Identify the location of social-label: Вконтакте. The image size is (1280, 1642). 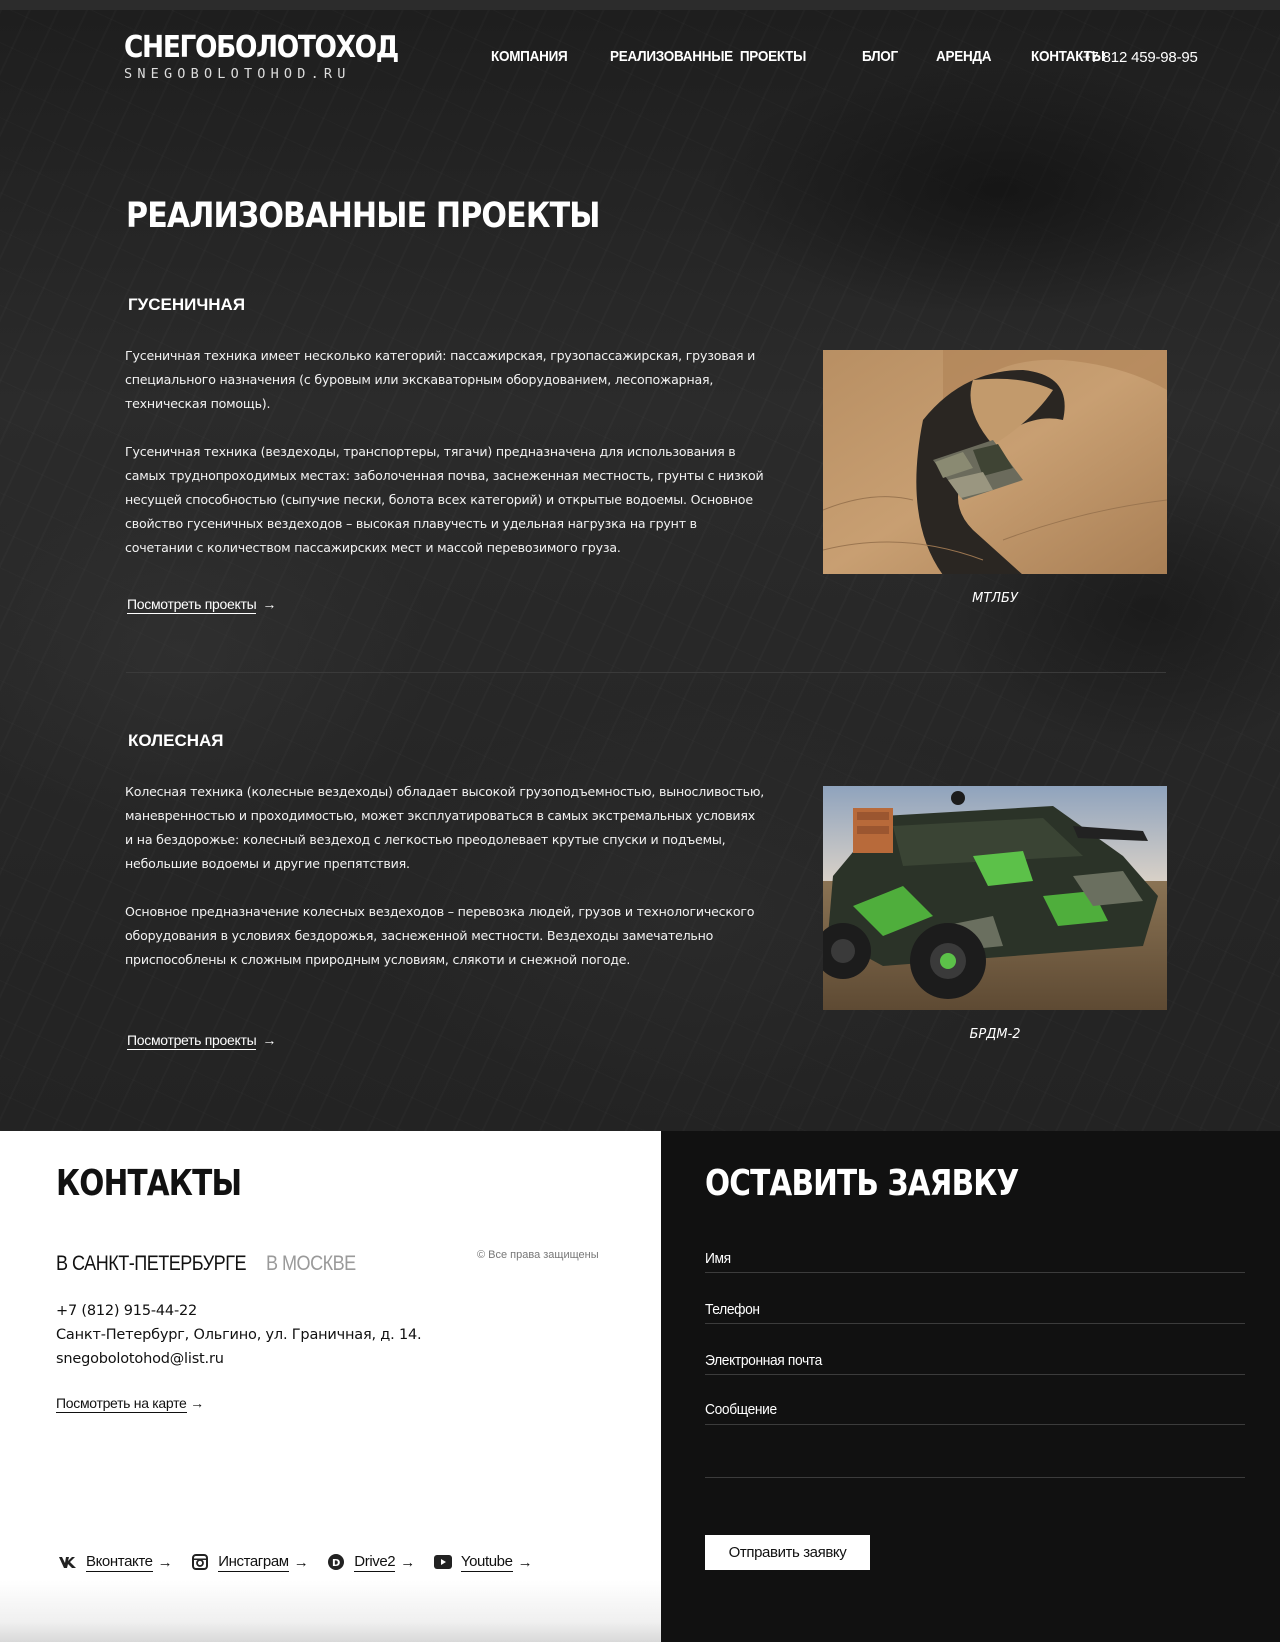
(119, 1562).